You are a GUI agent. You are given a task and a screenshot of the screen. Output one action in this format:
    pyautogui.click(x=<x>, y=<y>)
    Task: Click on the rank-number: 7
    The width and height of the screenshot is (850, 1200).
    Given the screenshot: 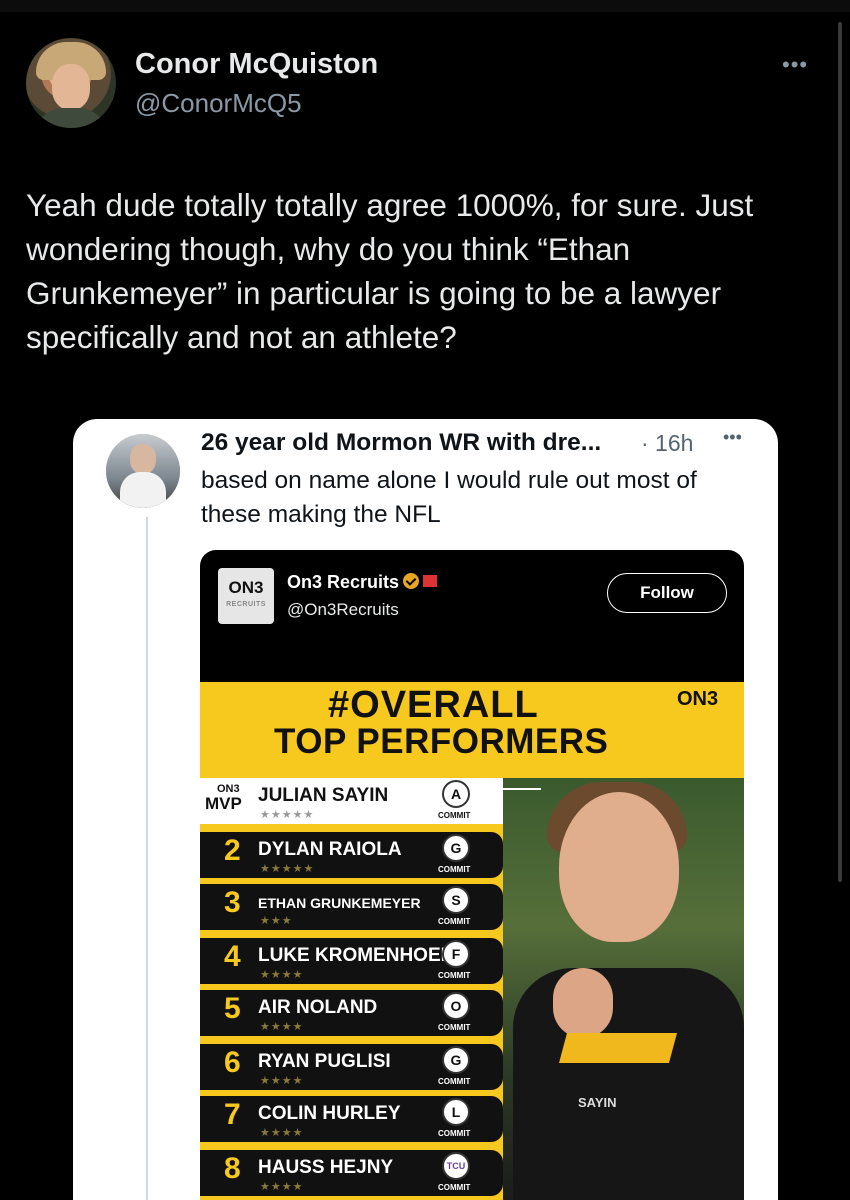 What is the action you would take?
    pyautogui.click(x=232, y=1114)
    